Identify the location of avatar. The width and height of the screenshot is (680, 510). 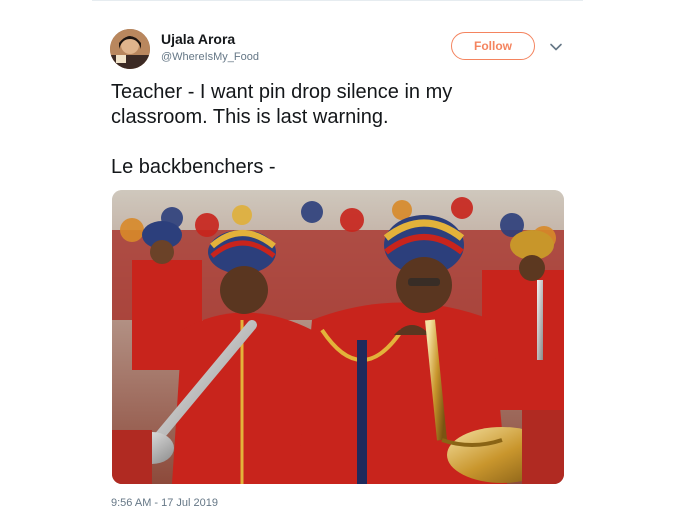
(130, 49).